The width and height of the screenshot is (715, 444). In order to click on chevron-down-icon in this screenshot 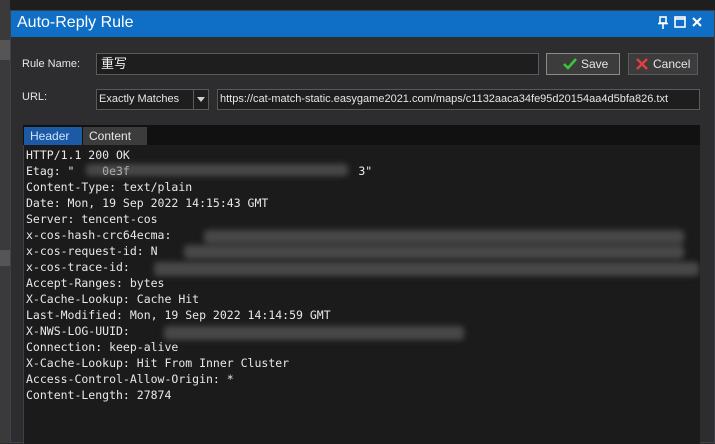, I will do `click(200, 99)`.